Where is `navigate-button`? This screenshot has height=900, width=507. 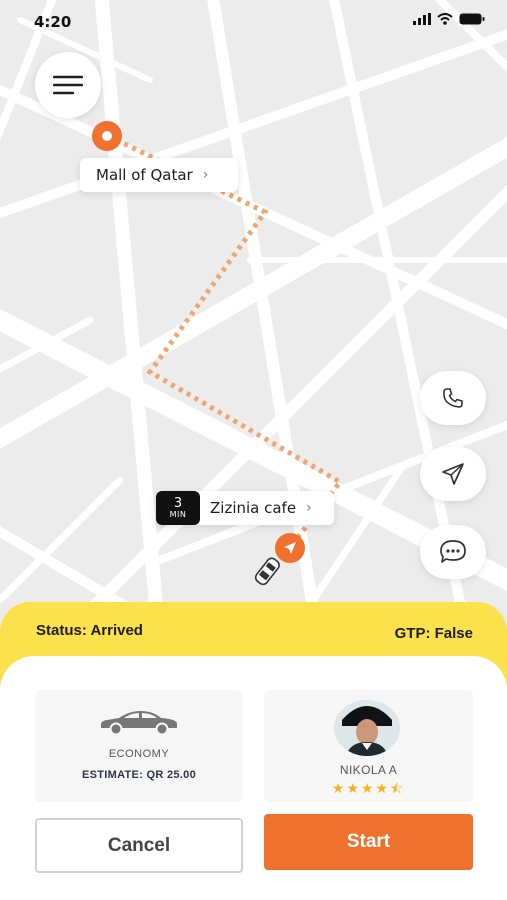 navigate-button is located at coordinates (453, 474).